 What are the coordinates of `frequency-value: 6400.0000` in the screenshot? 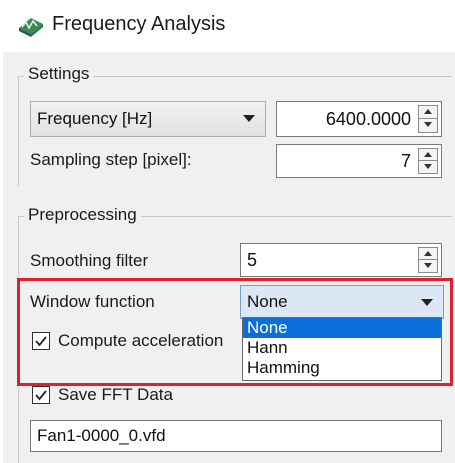 It's located at (368, 119).